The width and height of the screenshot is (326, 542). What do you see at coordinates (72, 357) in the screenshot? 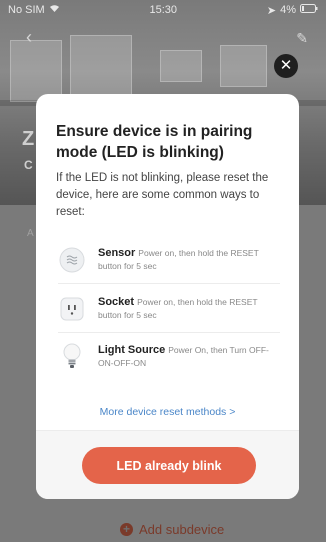
I see `light-bulb-icon` at bounding box center [72, 357].